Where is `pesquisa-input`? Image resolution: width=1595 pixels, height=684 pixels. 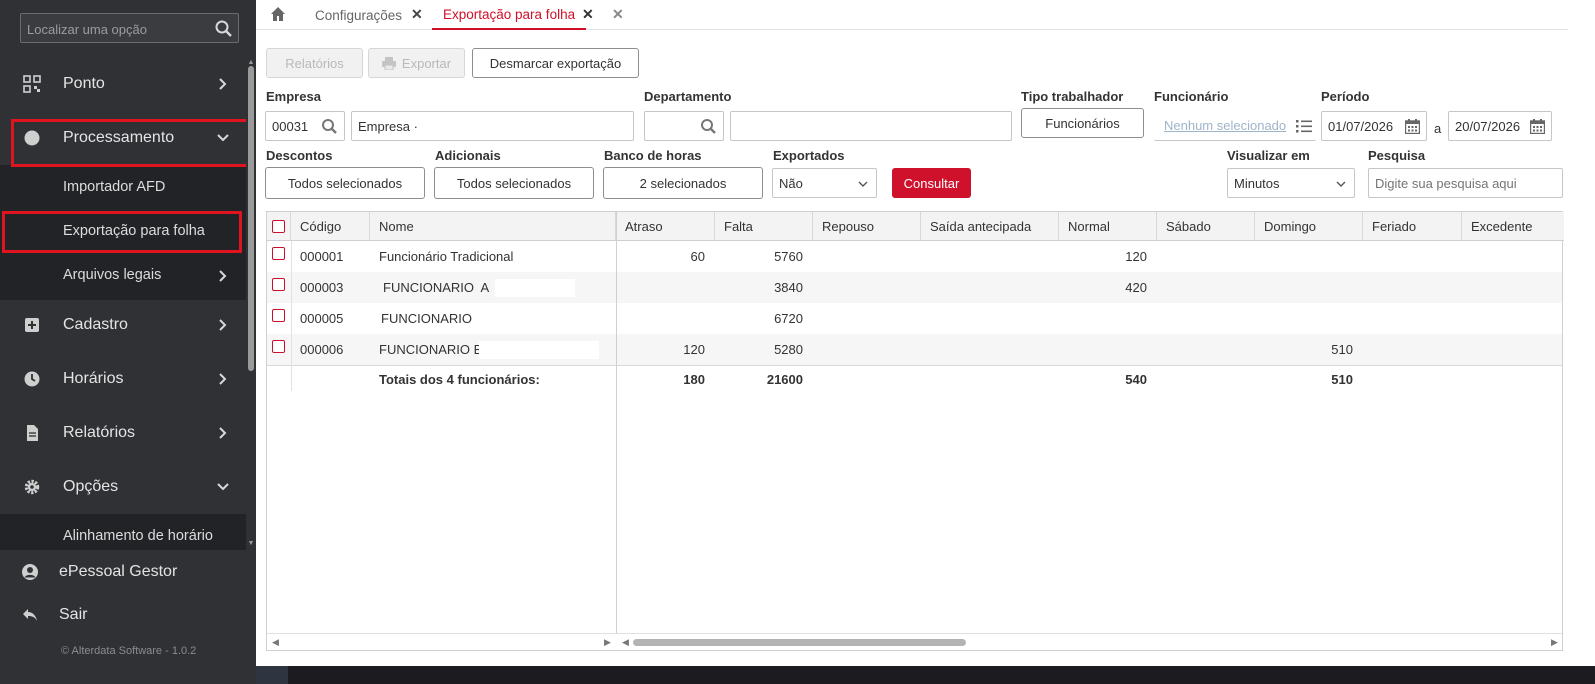
pesquisa-input is located at coordinates (1465, 183).